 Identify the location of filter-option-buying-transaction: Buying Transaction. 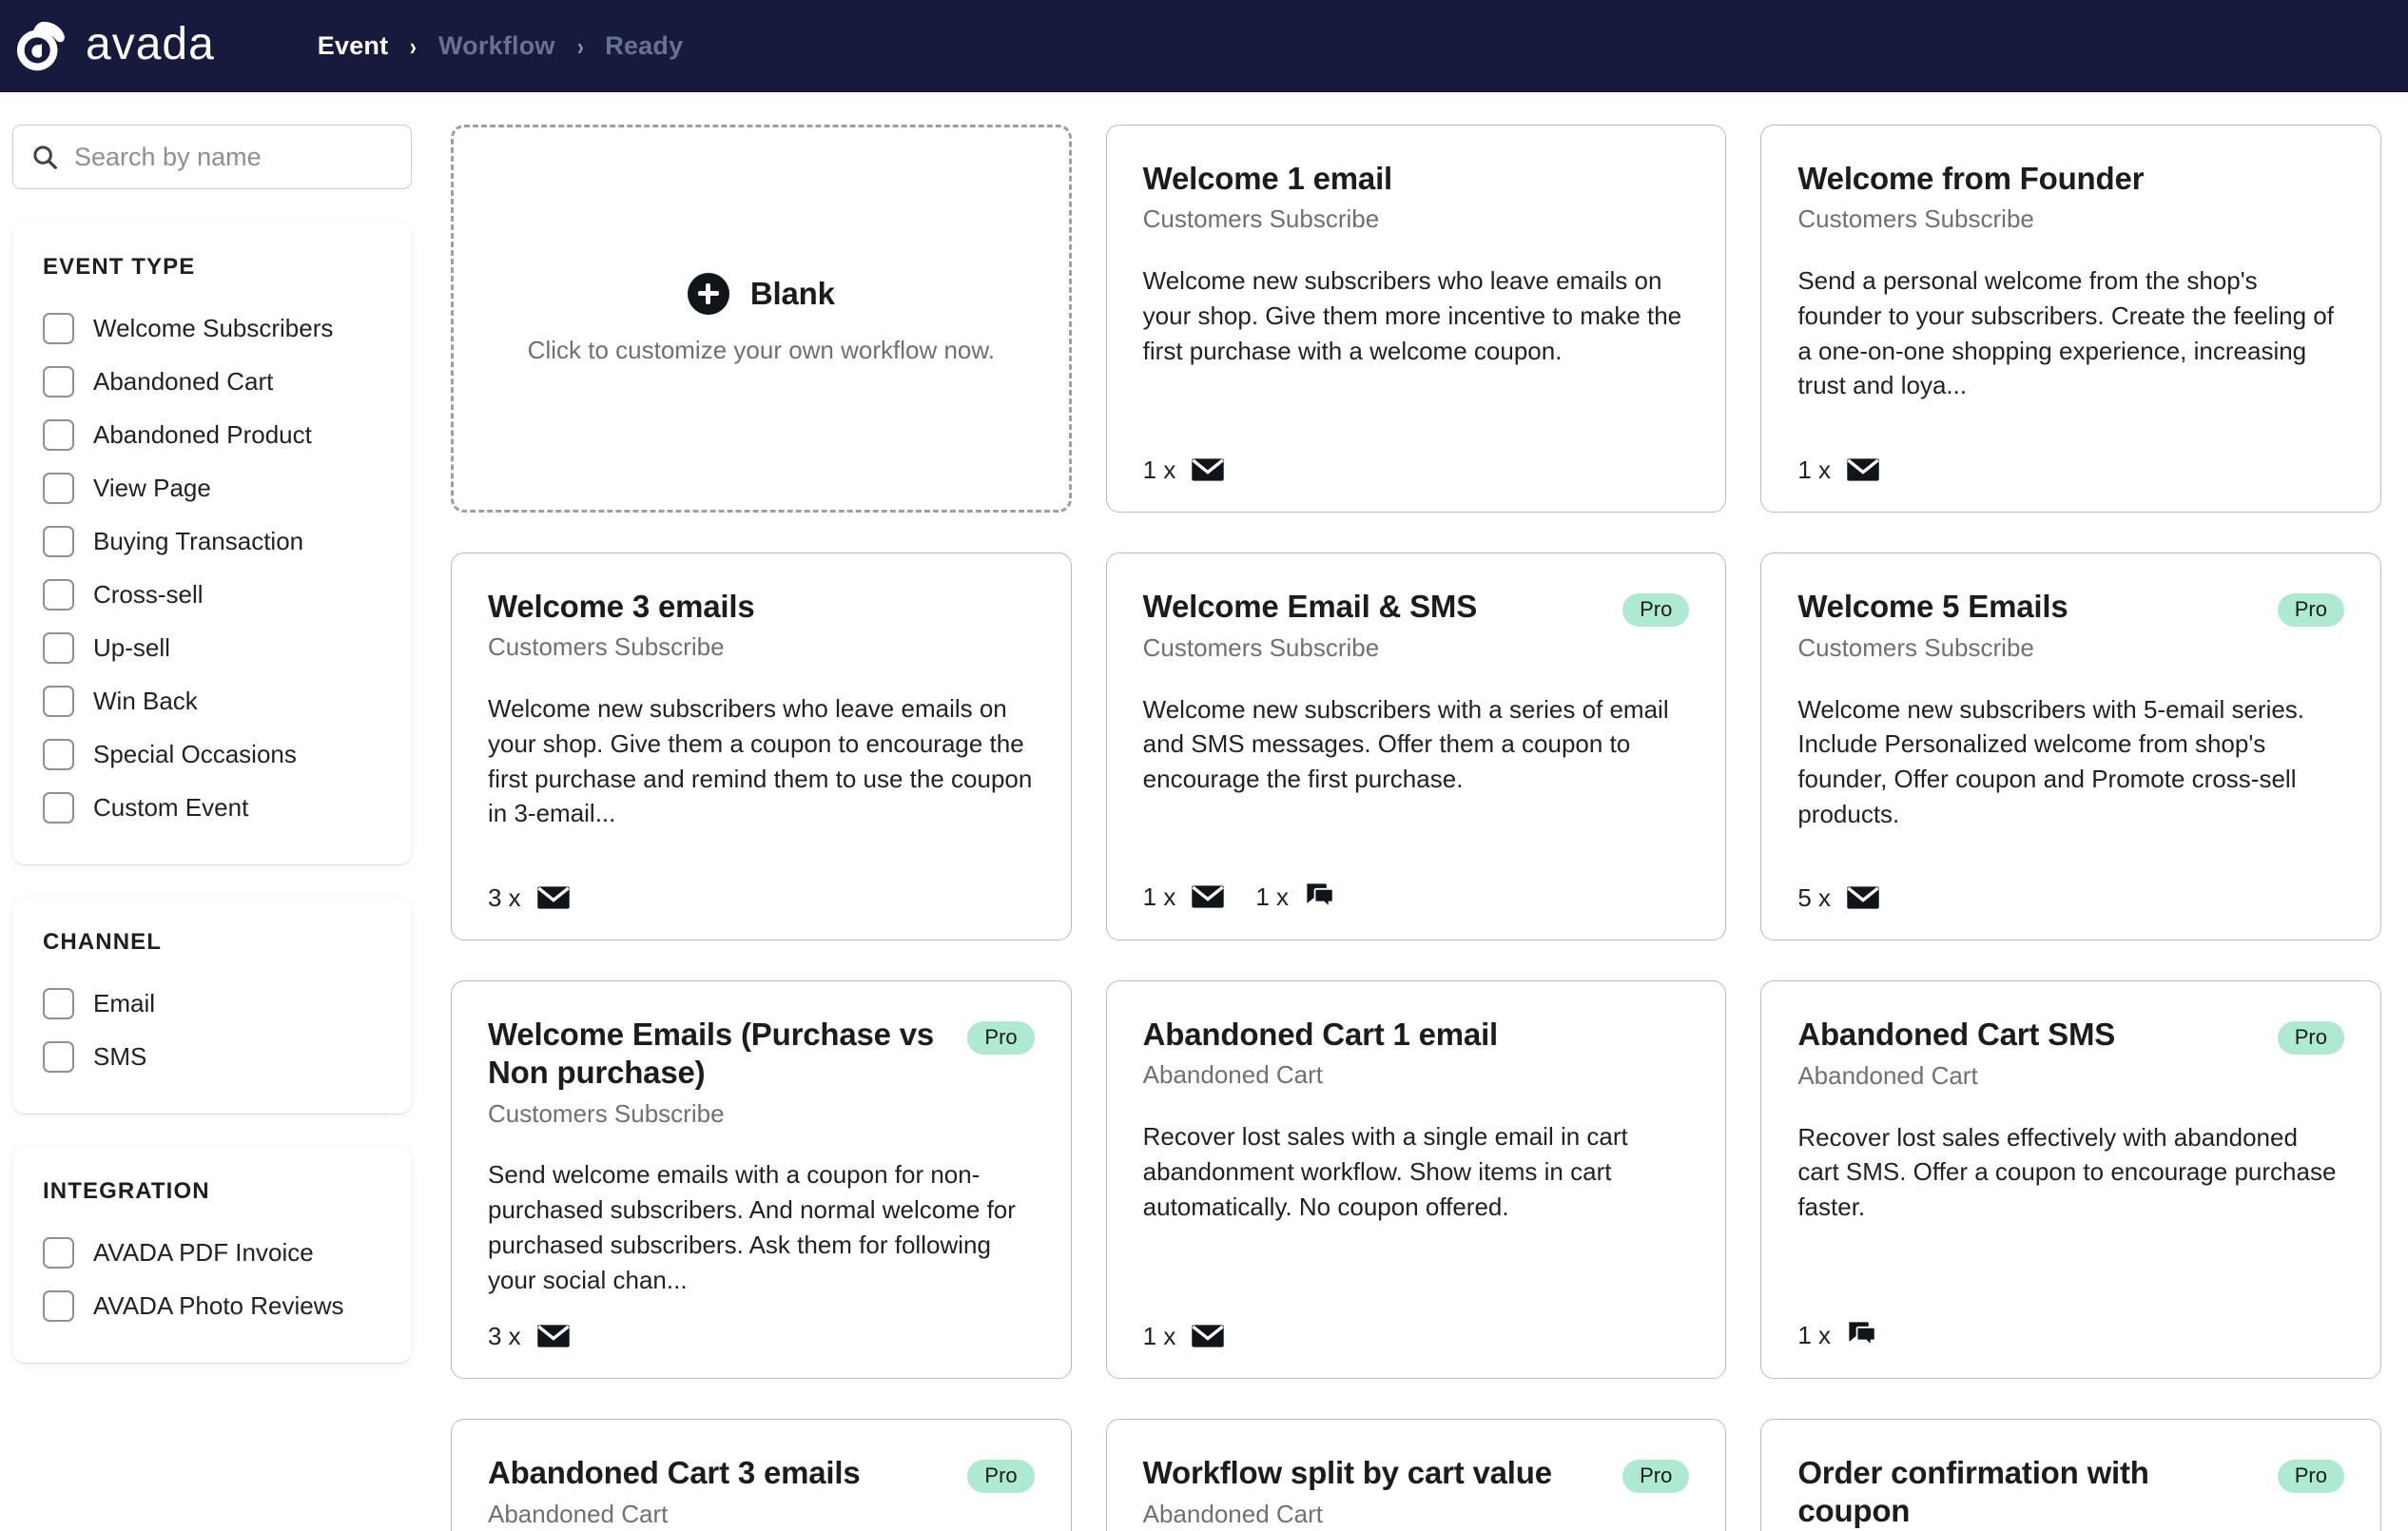
(214, 541).